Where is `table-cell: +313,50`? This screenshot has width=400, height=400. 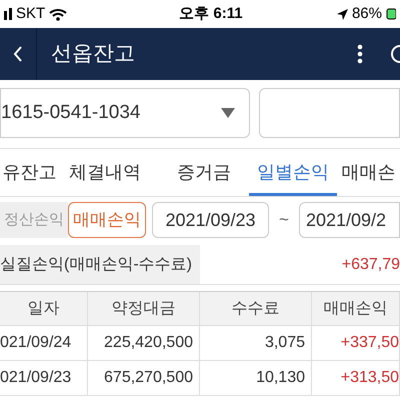 table-cell: +313,50 is located at coordinates (356, 378).